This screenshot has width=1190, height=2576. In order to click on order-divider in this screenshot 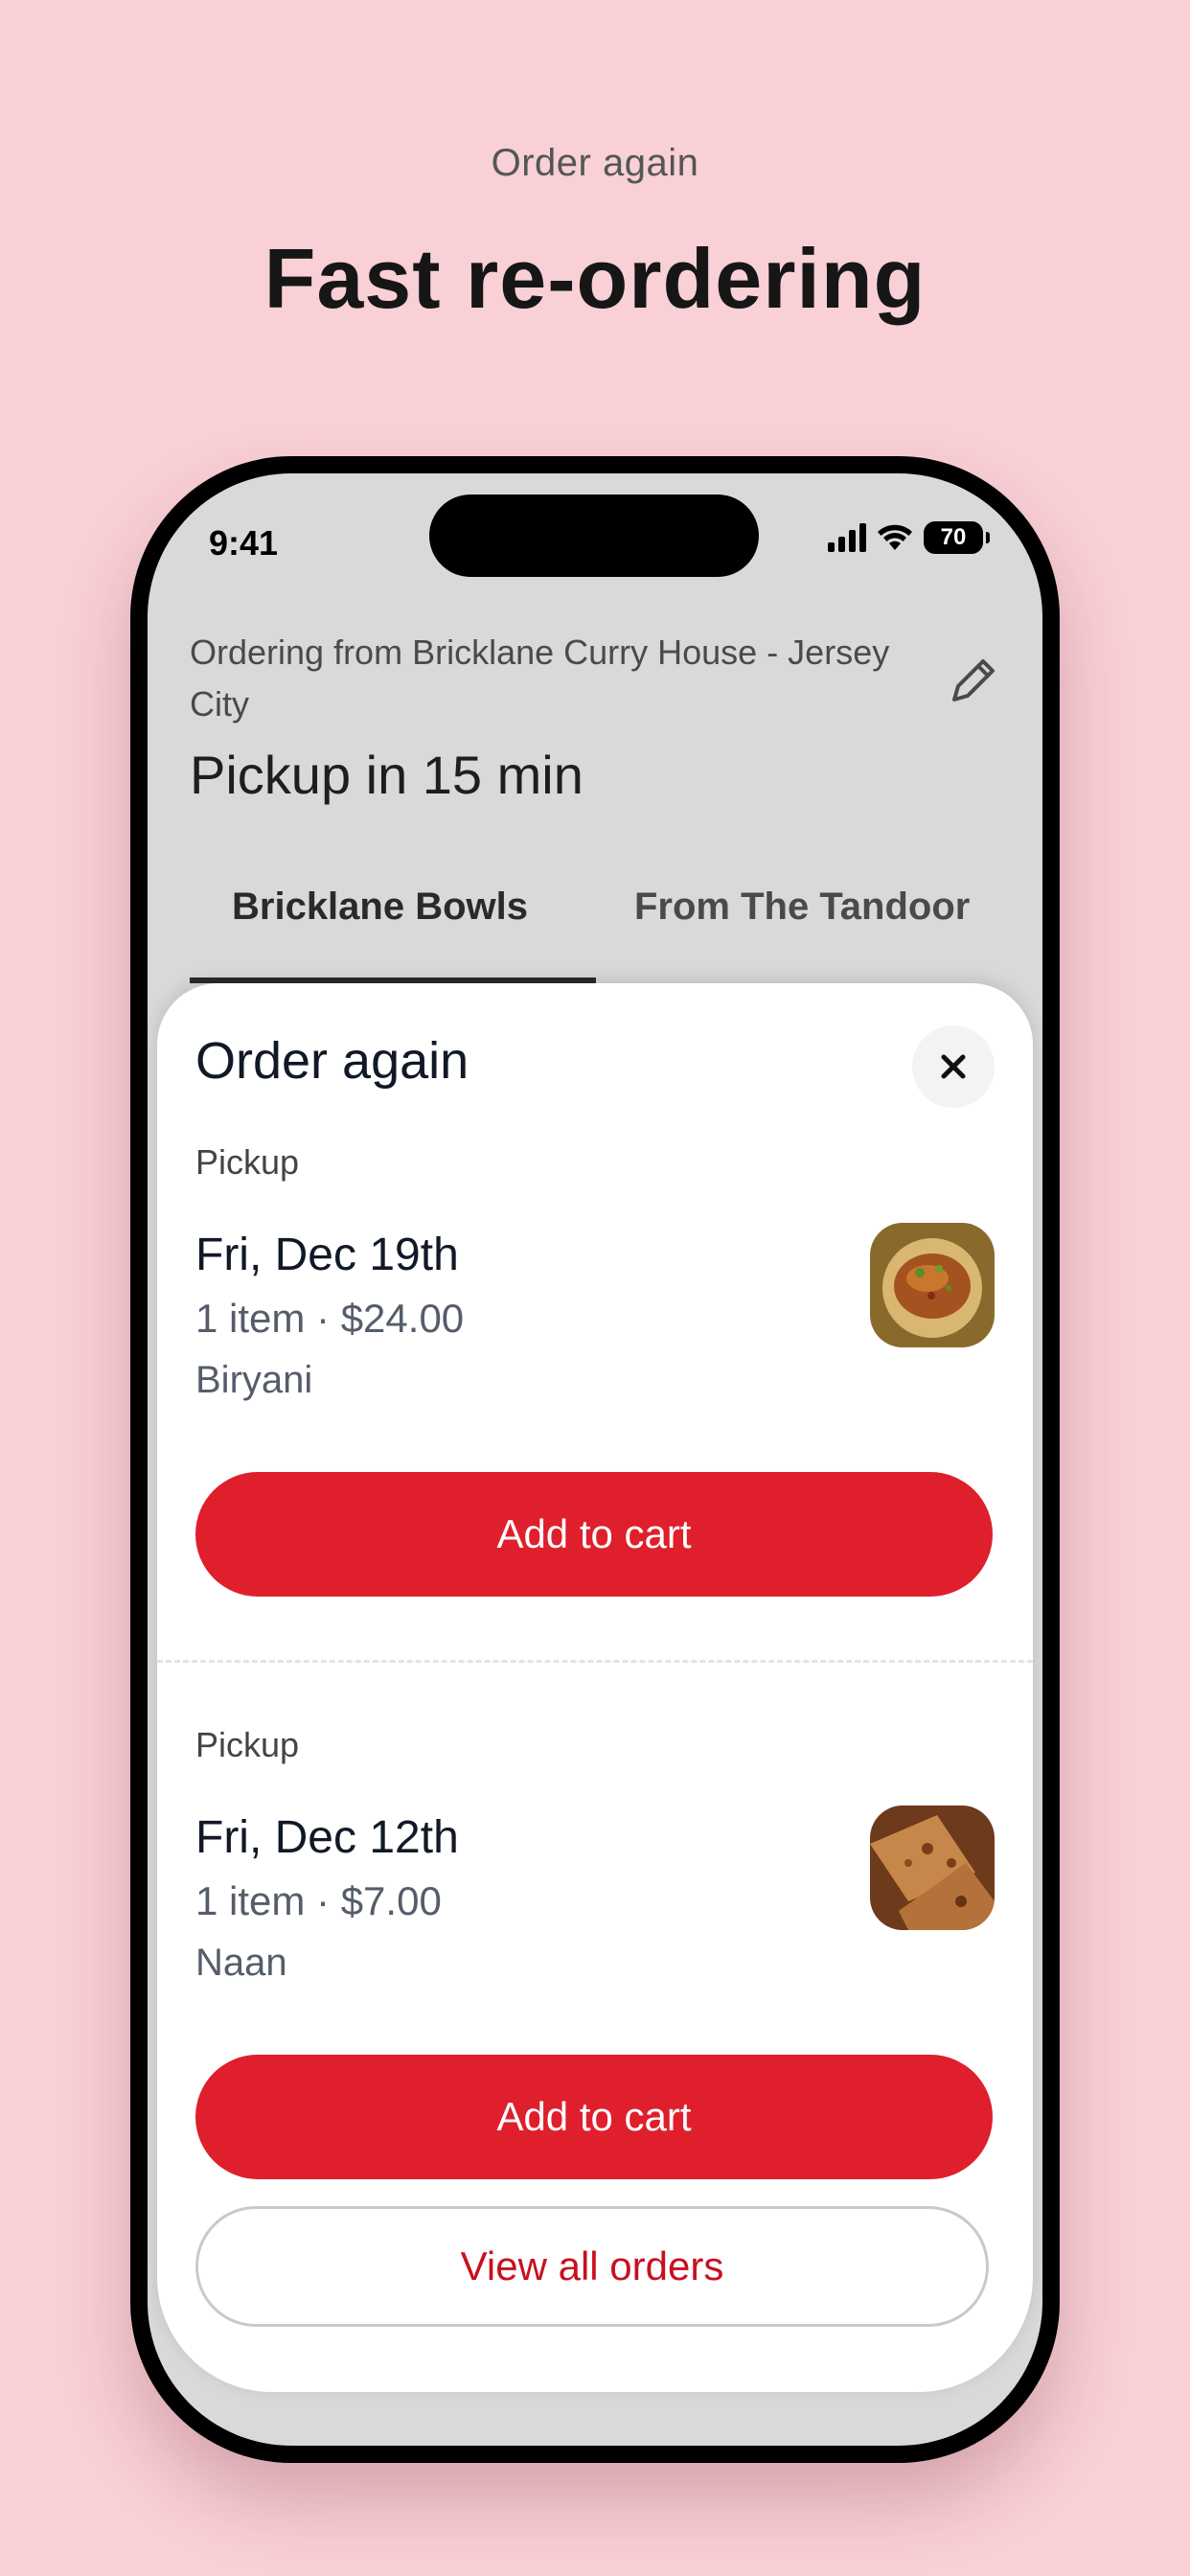, I will do `click(595, 1661)`.